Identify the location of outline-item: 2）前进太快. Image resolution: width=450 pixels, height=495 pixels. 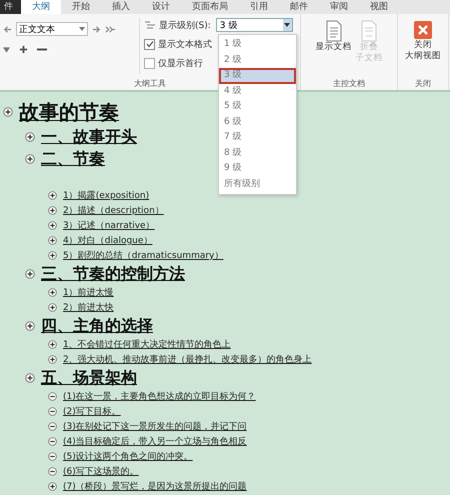
(88, 308).